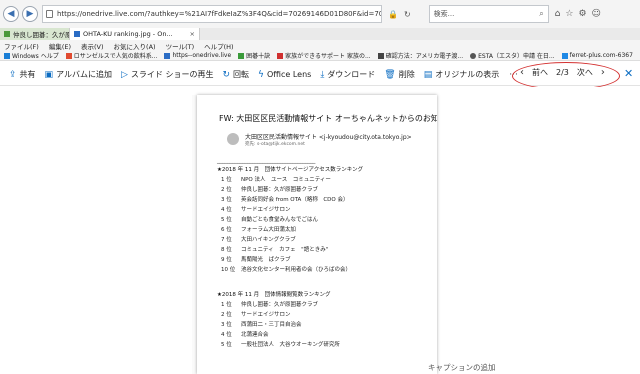 The image size is (640, 374). I want to click on favorite-item: https--onedrive.live, so click(197, 55).